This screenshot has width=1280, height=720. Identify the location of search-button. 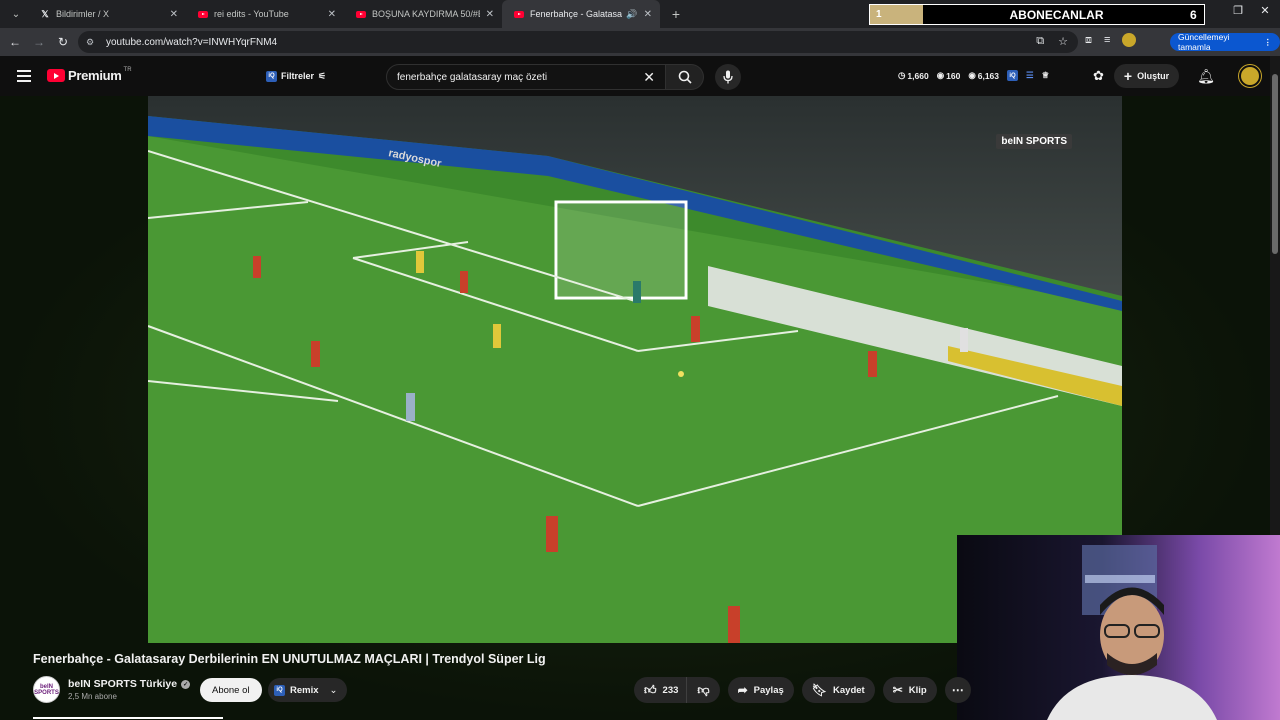
(685, 77).